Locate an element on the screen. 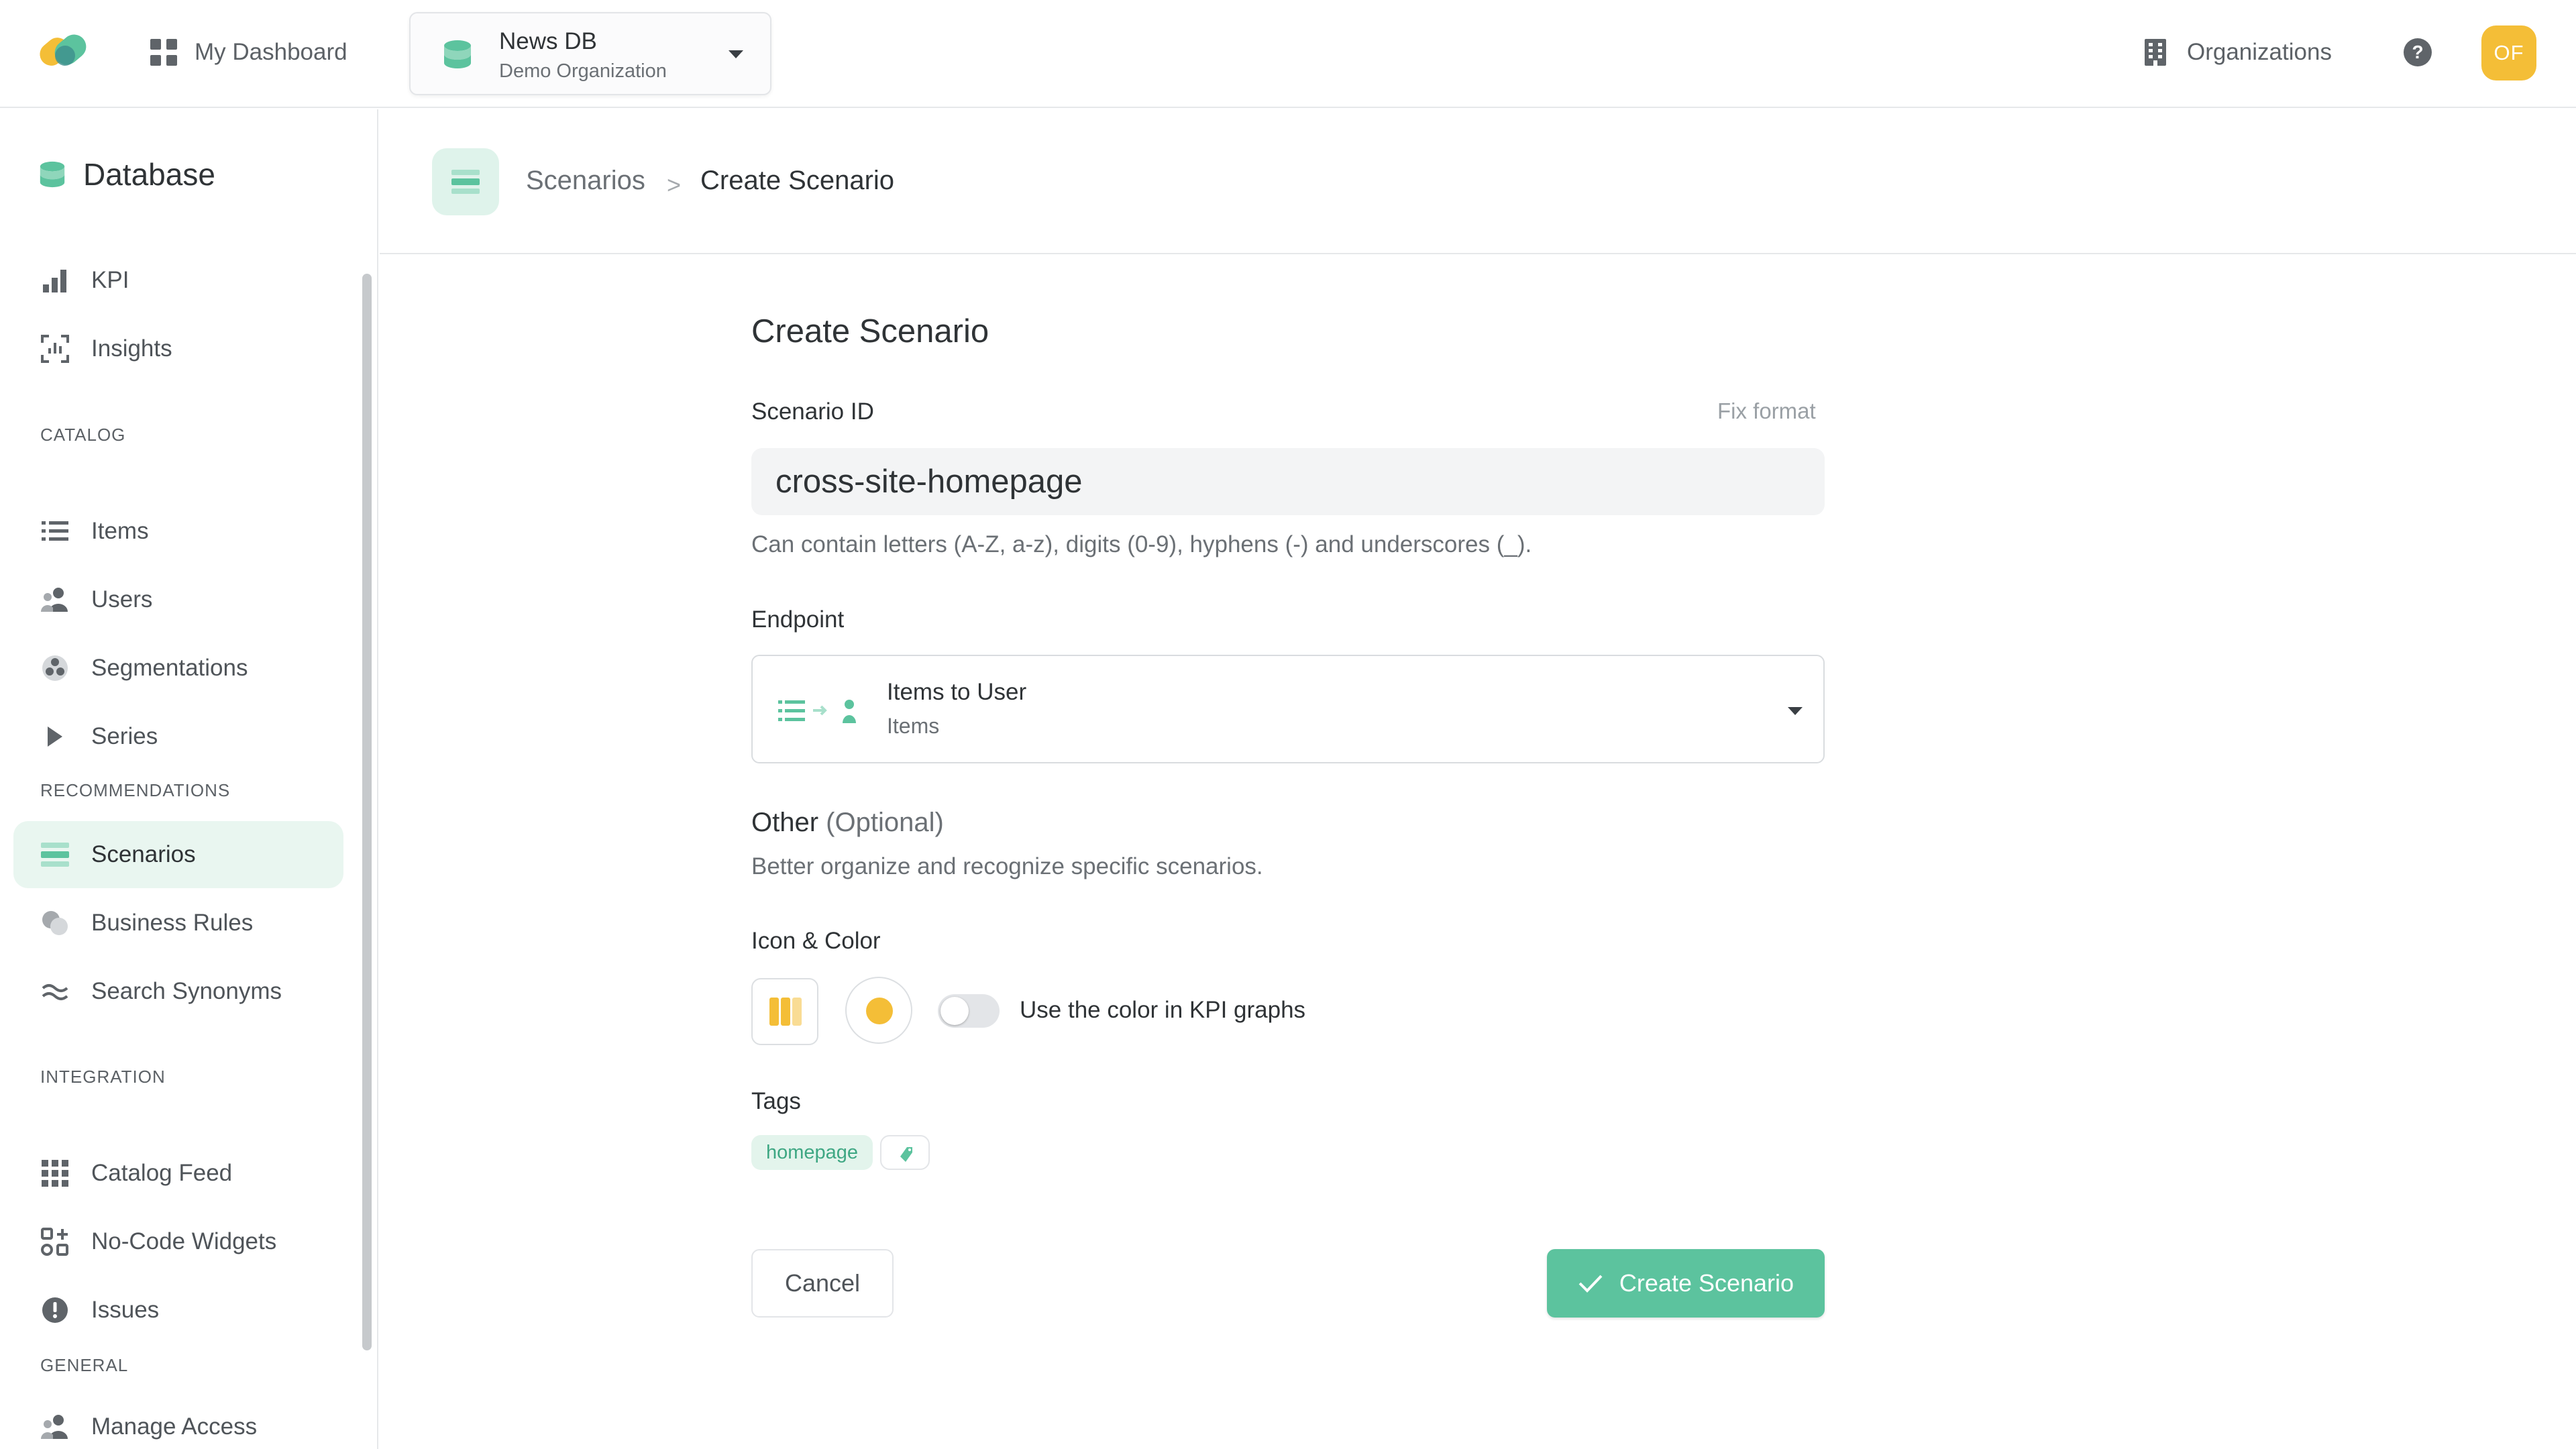 The width and height of the screenshot is (2576, 1449). icon-picker-button is located at coordinates (784, 1011).